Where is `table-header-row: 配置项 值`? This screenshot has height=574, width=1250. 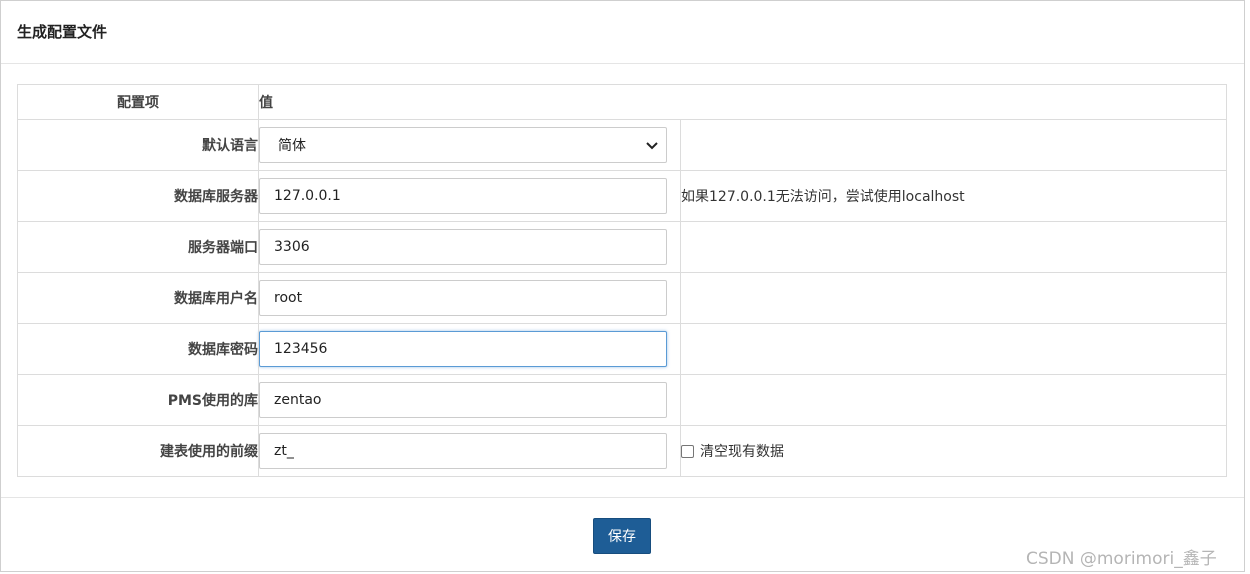
table-header-row: 配置项 值 is located at coordinates (622, 102).